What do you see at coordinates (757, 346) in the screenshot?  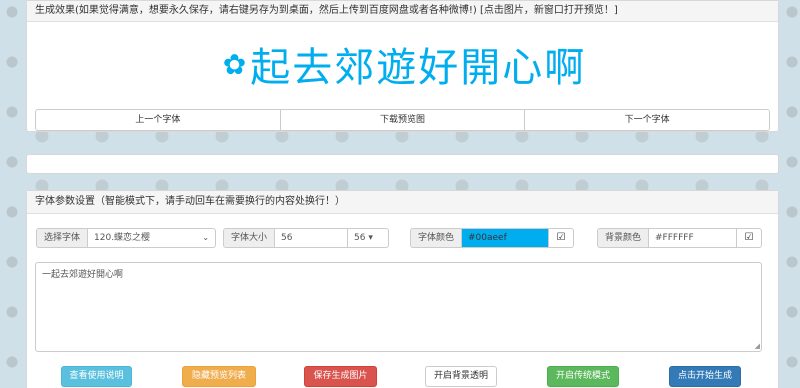 I see `resize-grip-icon: ◢` at bounding box center [757, 346].